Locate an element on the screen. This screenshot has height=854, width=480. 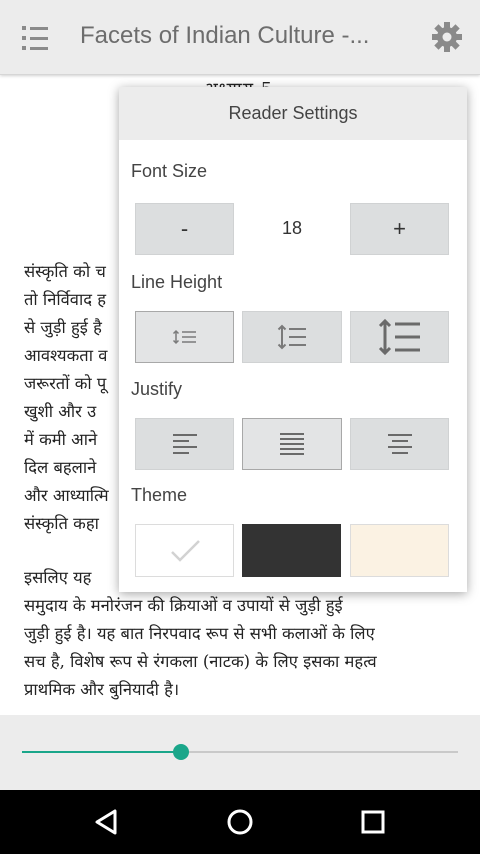
align-justify-button is located at coordinates (292, 444).